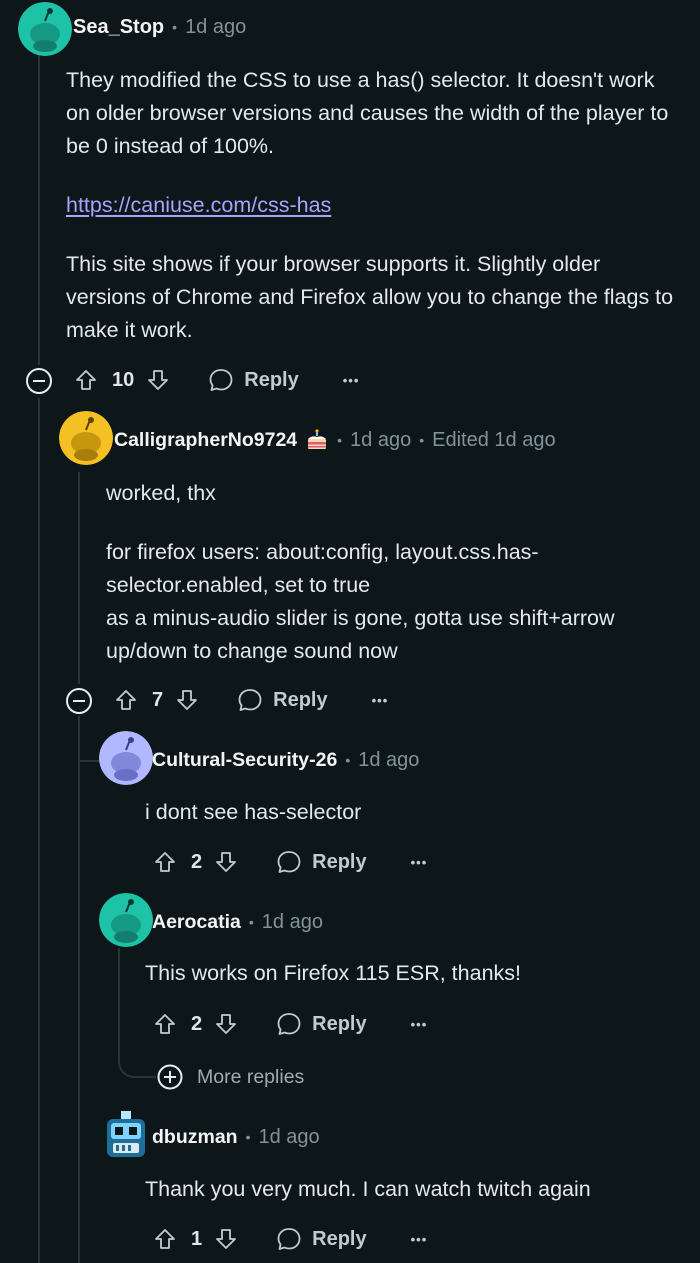  Describe the element at coordinates (196, 922) in the screenshot. I see `author-name: Aerocatia` at that location.